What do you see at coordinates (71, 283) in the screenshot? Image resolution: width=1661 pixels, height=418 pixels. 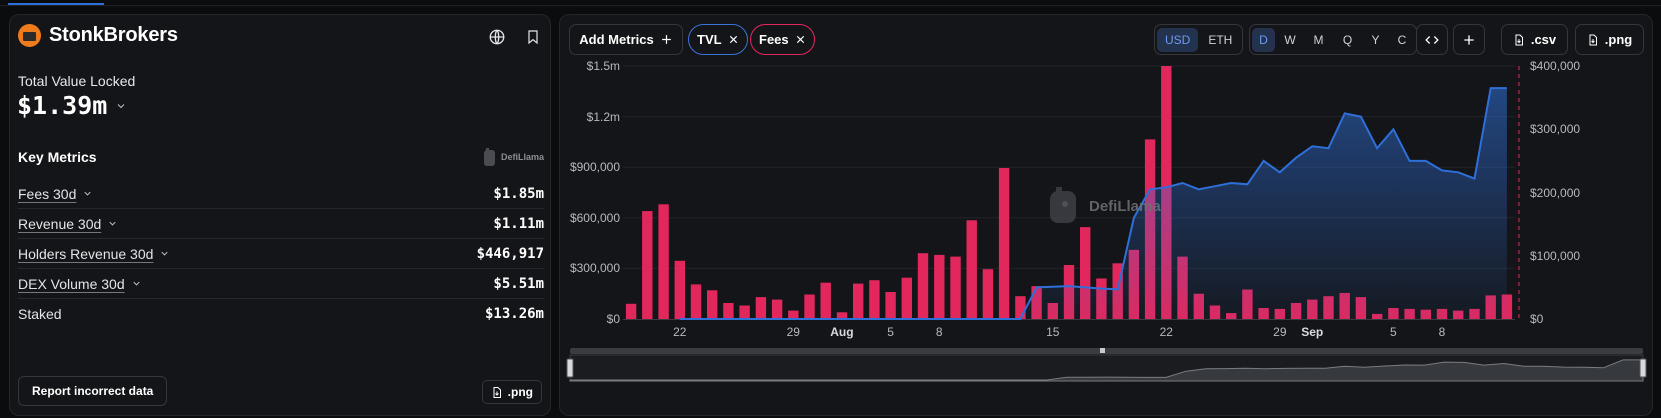 I see `metric-label: DEX Volume 30d` at bounding box center [71, 283].